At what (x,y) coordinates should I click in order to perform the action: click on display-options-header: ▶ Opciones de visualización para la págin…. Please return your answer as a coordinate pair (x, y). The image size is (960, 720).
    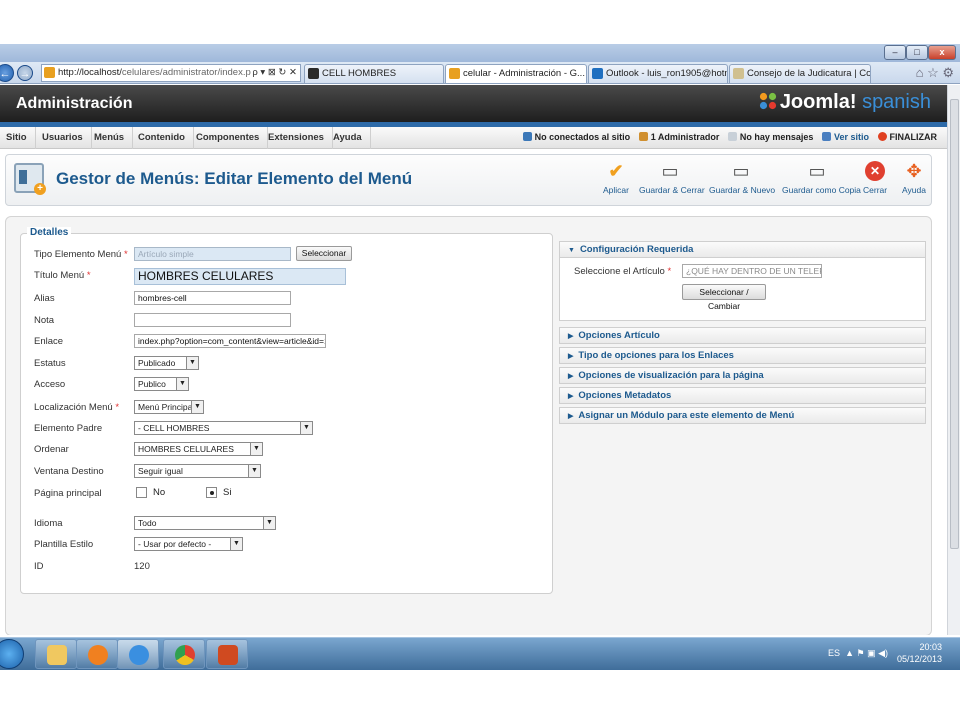
    Looking at the image, I should click on (742, 375).